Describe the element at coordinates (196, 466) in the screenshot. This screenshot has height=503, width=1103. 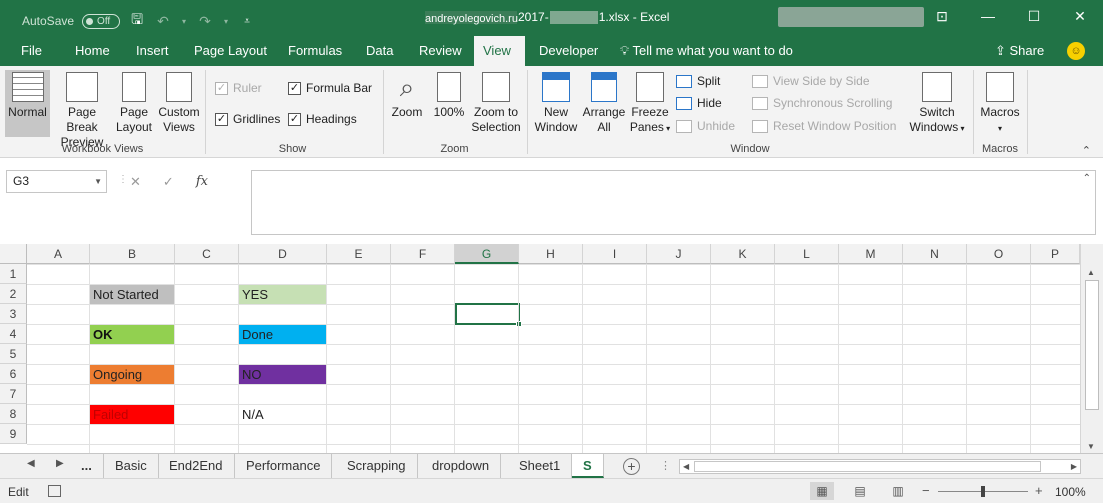
I see `sheet-tab-end2end: End2End` at that location.